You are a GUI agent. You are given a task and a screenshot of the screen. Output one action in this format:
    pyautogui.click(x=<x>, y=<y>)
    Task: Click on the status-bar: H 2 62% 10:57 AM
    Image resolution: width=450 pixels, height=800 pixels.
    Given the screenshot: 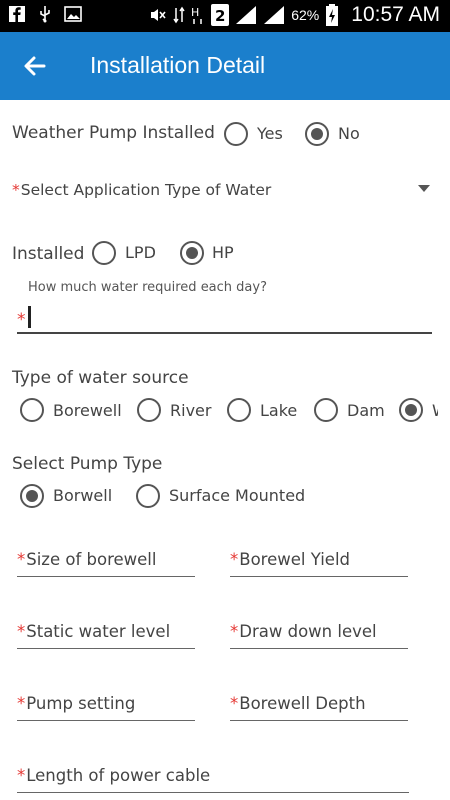 What is the action you would take?
    pyautogui.click(x=225, y=16)
    